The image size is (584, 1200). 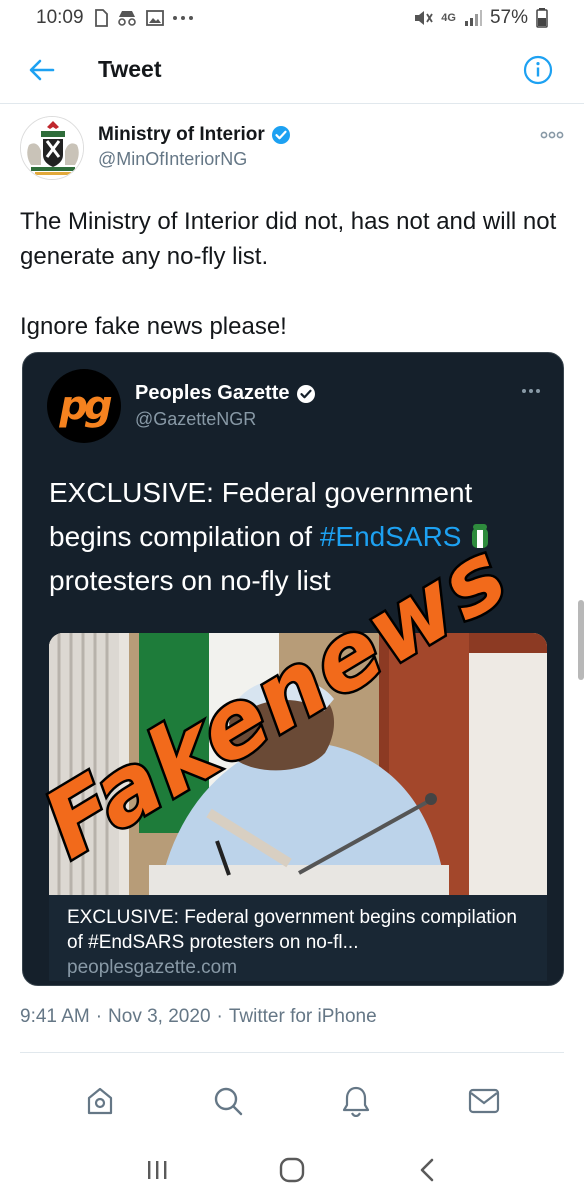 I want to click on author-handle: @MinOfInteriorNG, so click(x=194, y=159).